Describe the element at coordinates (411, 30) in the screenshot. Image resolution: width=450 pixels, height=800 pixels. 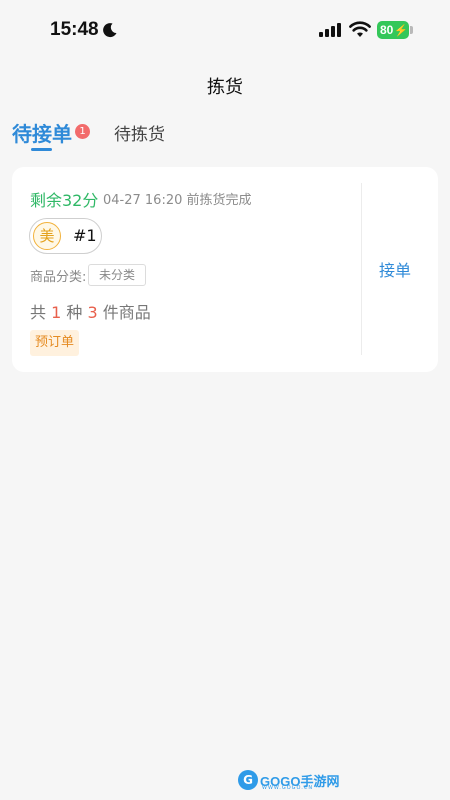
I see `battery-cap` at that location.